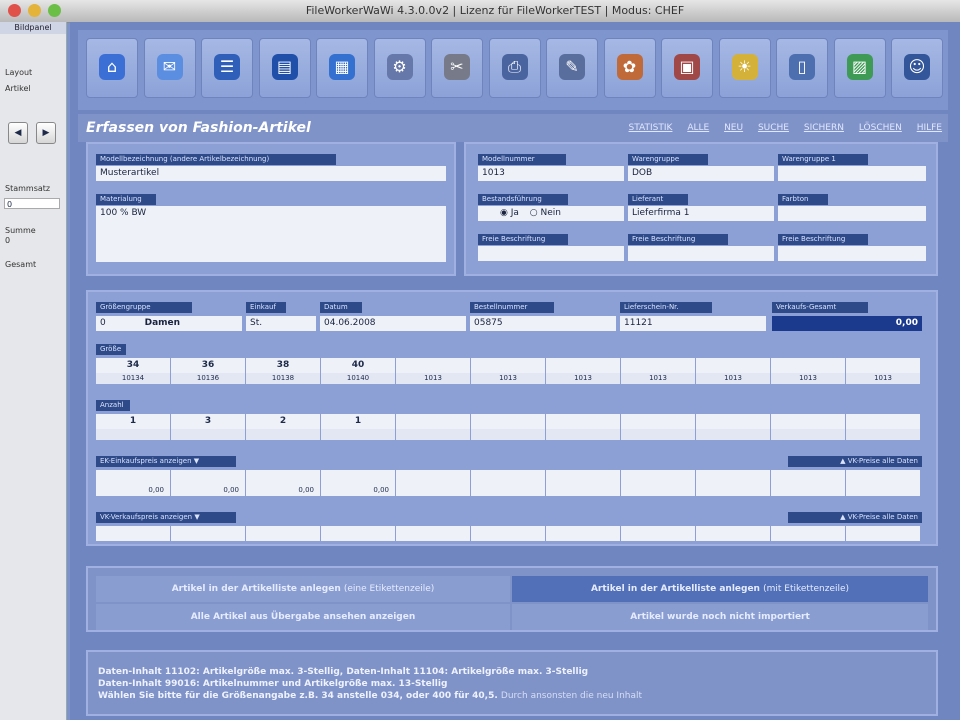 The height and width of the screenshot is (720, 960). Describe the element at coordinates (34, 10) in the screenshot. I see `minimize-window-button` at that location.